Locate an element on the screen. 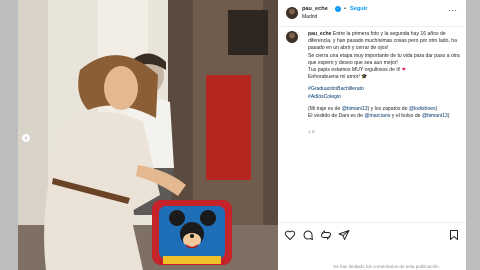  caption-username: pau_eche is located at coordinates (320, 34).